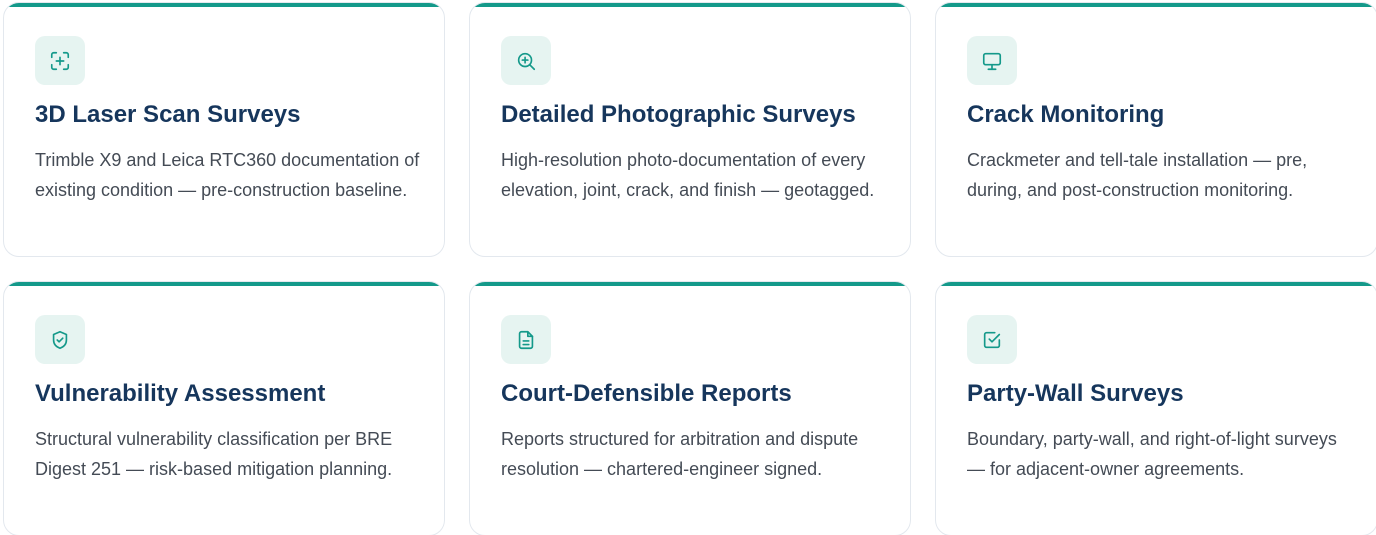 This screenshot has height=535, width=1376. I want to click on check-square-icon, so click(992, 339).